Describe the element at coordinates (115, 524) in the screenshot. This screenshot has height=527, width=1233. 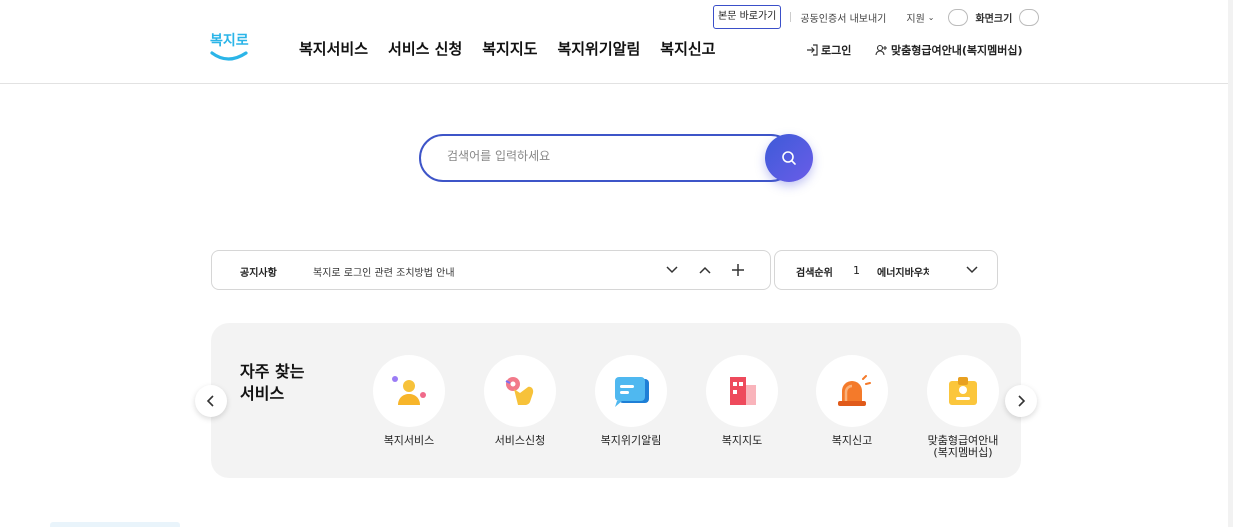
I see `bottom-strip` at that location.